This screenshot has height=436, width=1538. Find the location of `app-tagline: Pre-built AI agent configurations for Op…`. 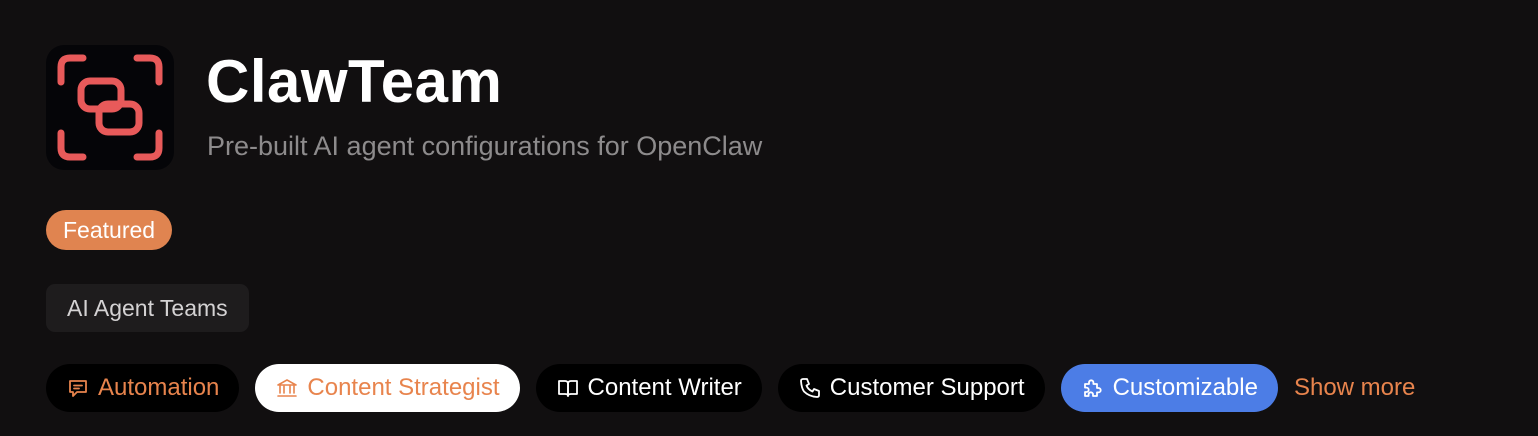

app-tagline: Pre-built AI agent configurations for Op… is located at coordinates (485, 146).